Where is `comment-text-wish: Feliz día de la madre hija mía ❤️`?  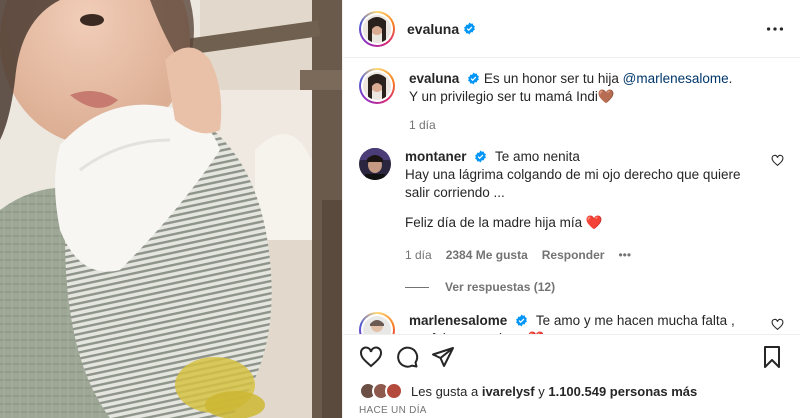 comment-text-wish: Feliz día de la madre hija mía ❤️ is located at coordinates (580, 223).